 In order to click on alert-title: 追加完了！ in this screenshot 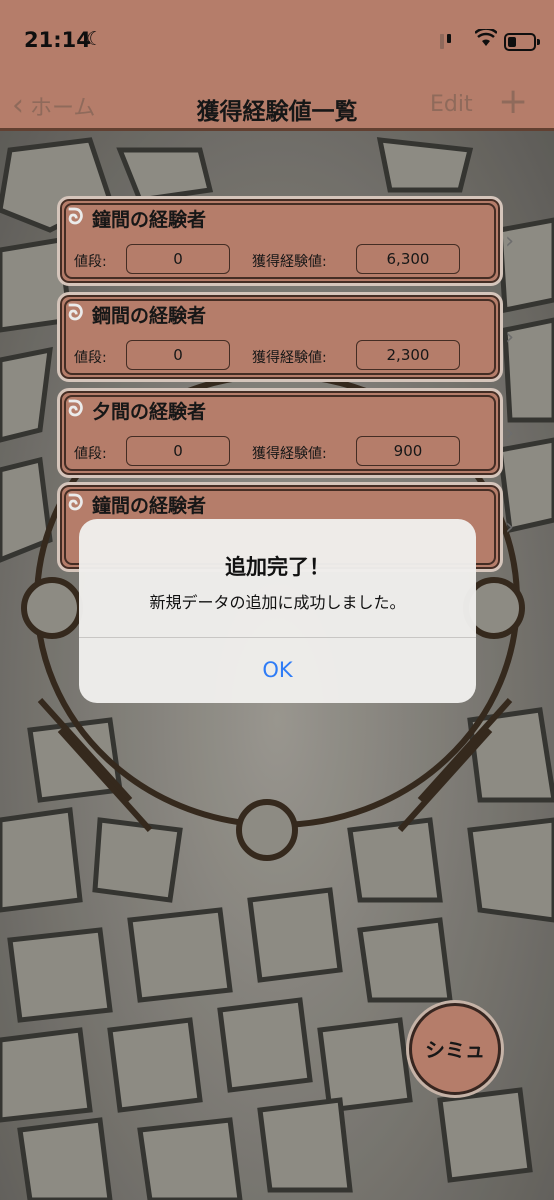, I will do `click(277, 567)`.